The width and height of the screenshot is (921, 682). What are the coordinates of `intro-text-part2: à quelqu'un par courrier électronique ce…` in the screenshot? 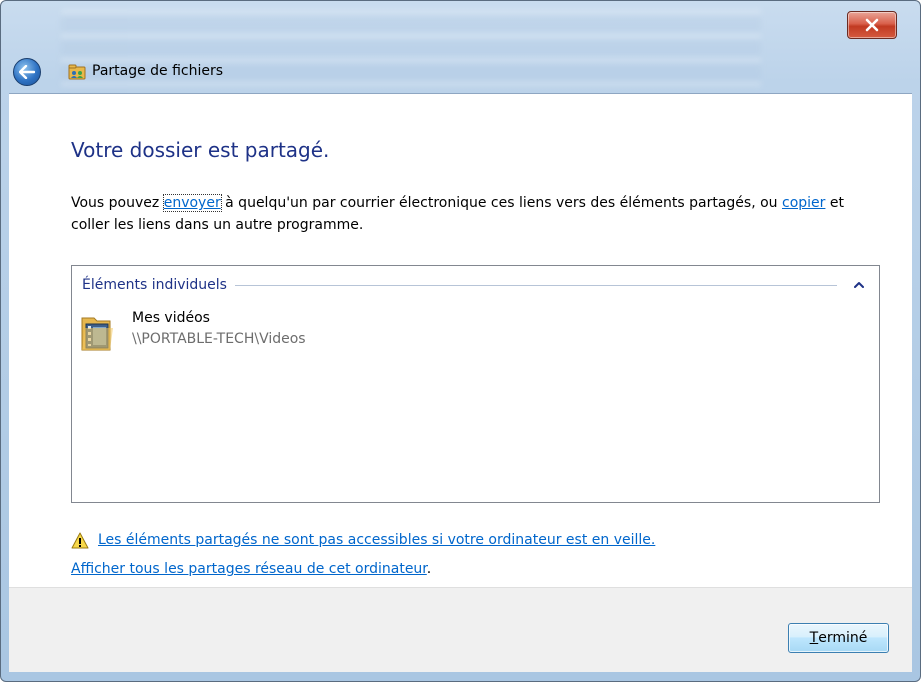 It's located at (501, 203).